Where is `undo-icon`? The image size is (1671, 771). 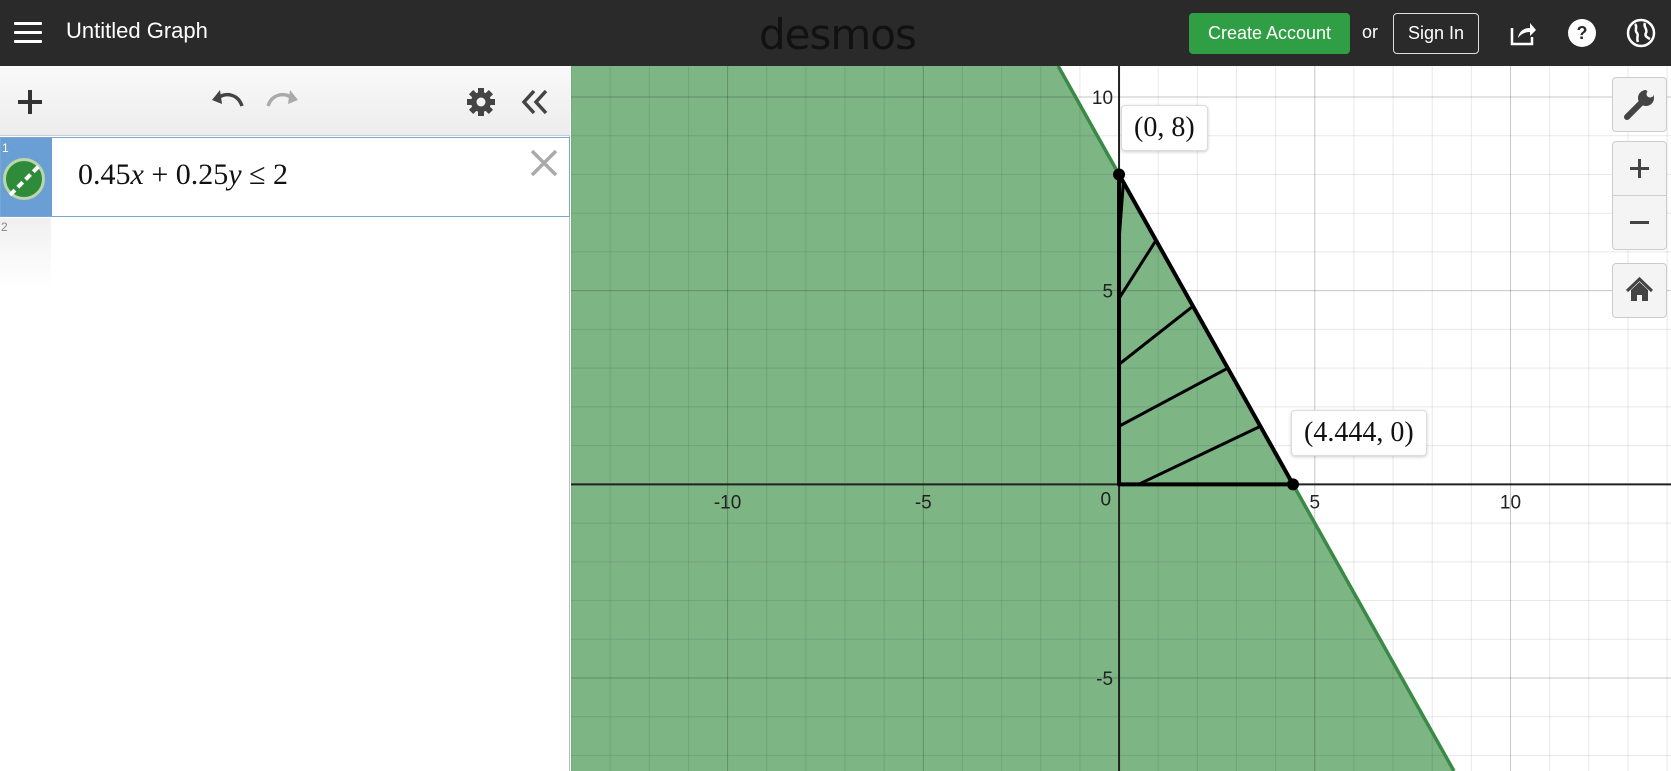 undo-icon is located at coordinates (228, 102).